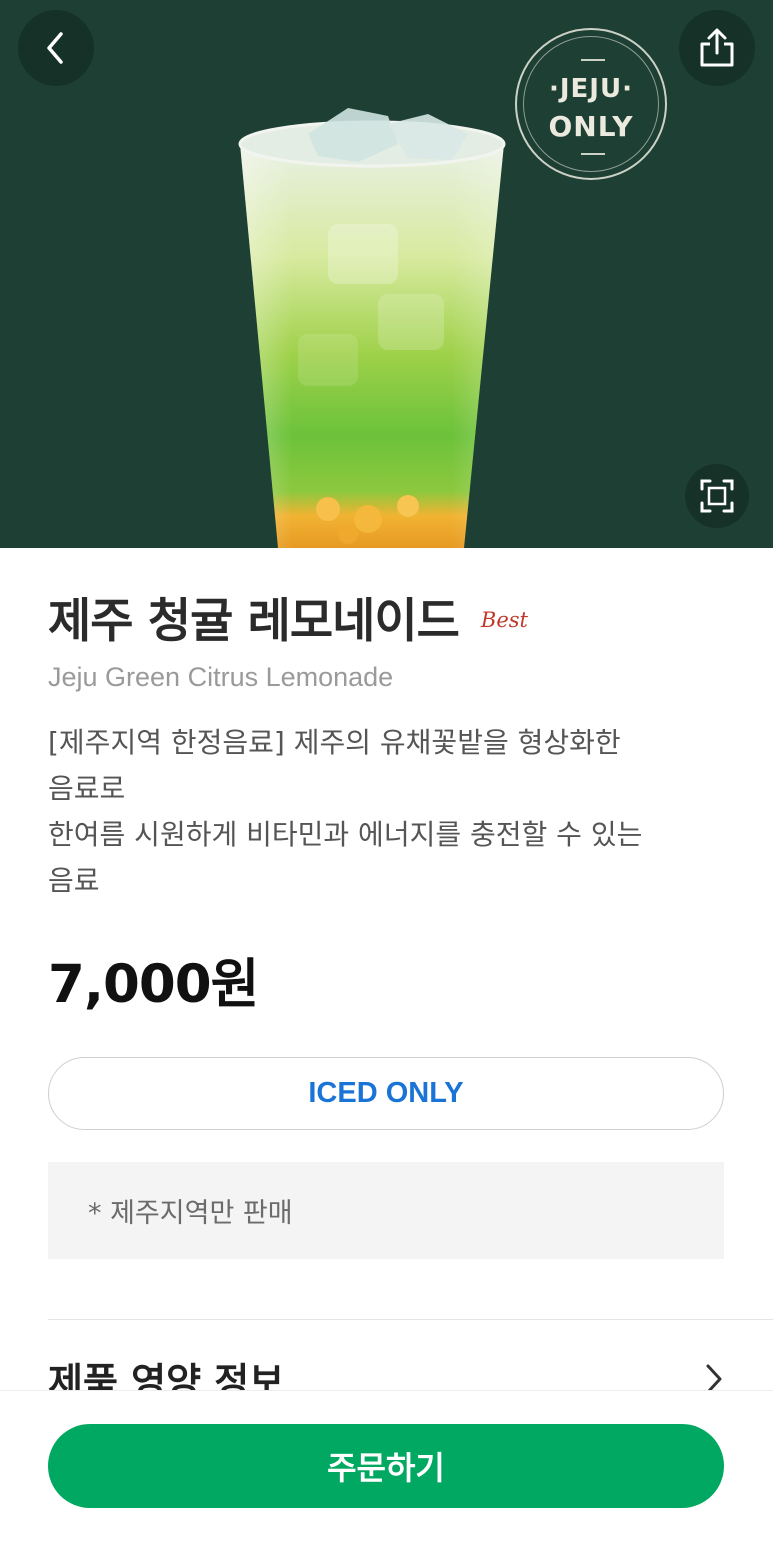 Image resolution: width=773 pixels, height=1568 pixels. What do you see at coordinates (386, 1466) in the screenshot?
I see `order-button: 주문하기` at bounding box center [386, 1466].